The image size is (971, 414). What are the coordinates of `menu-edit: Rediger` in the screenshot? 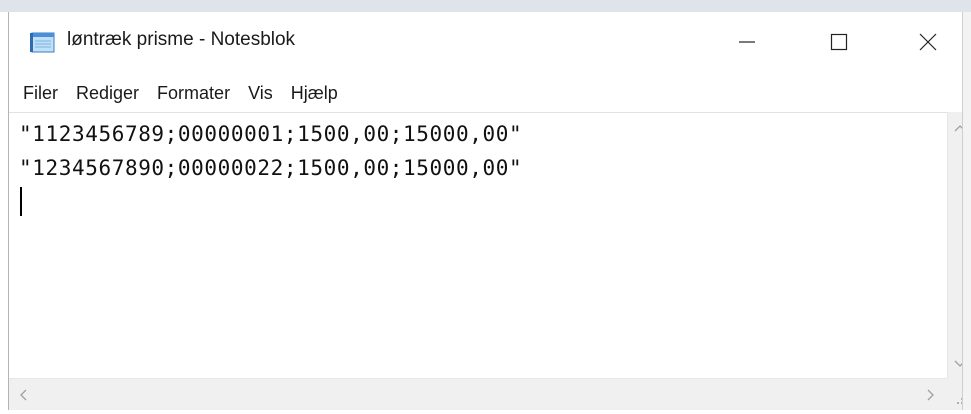 It's located at (107, 93).